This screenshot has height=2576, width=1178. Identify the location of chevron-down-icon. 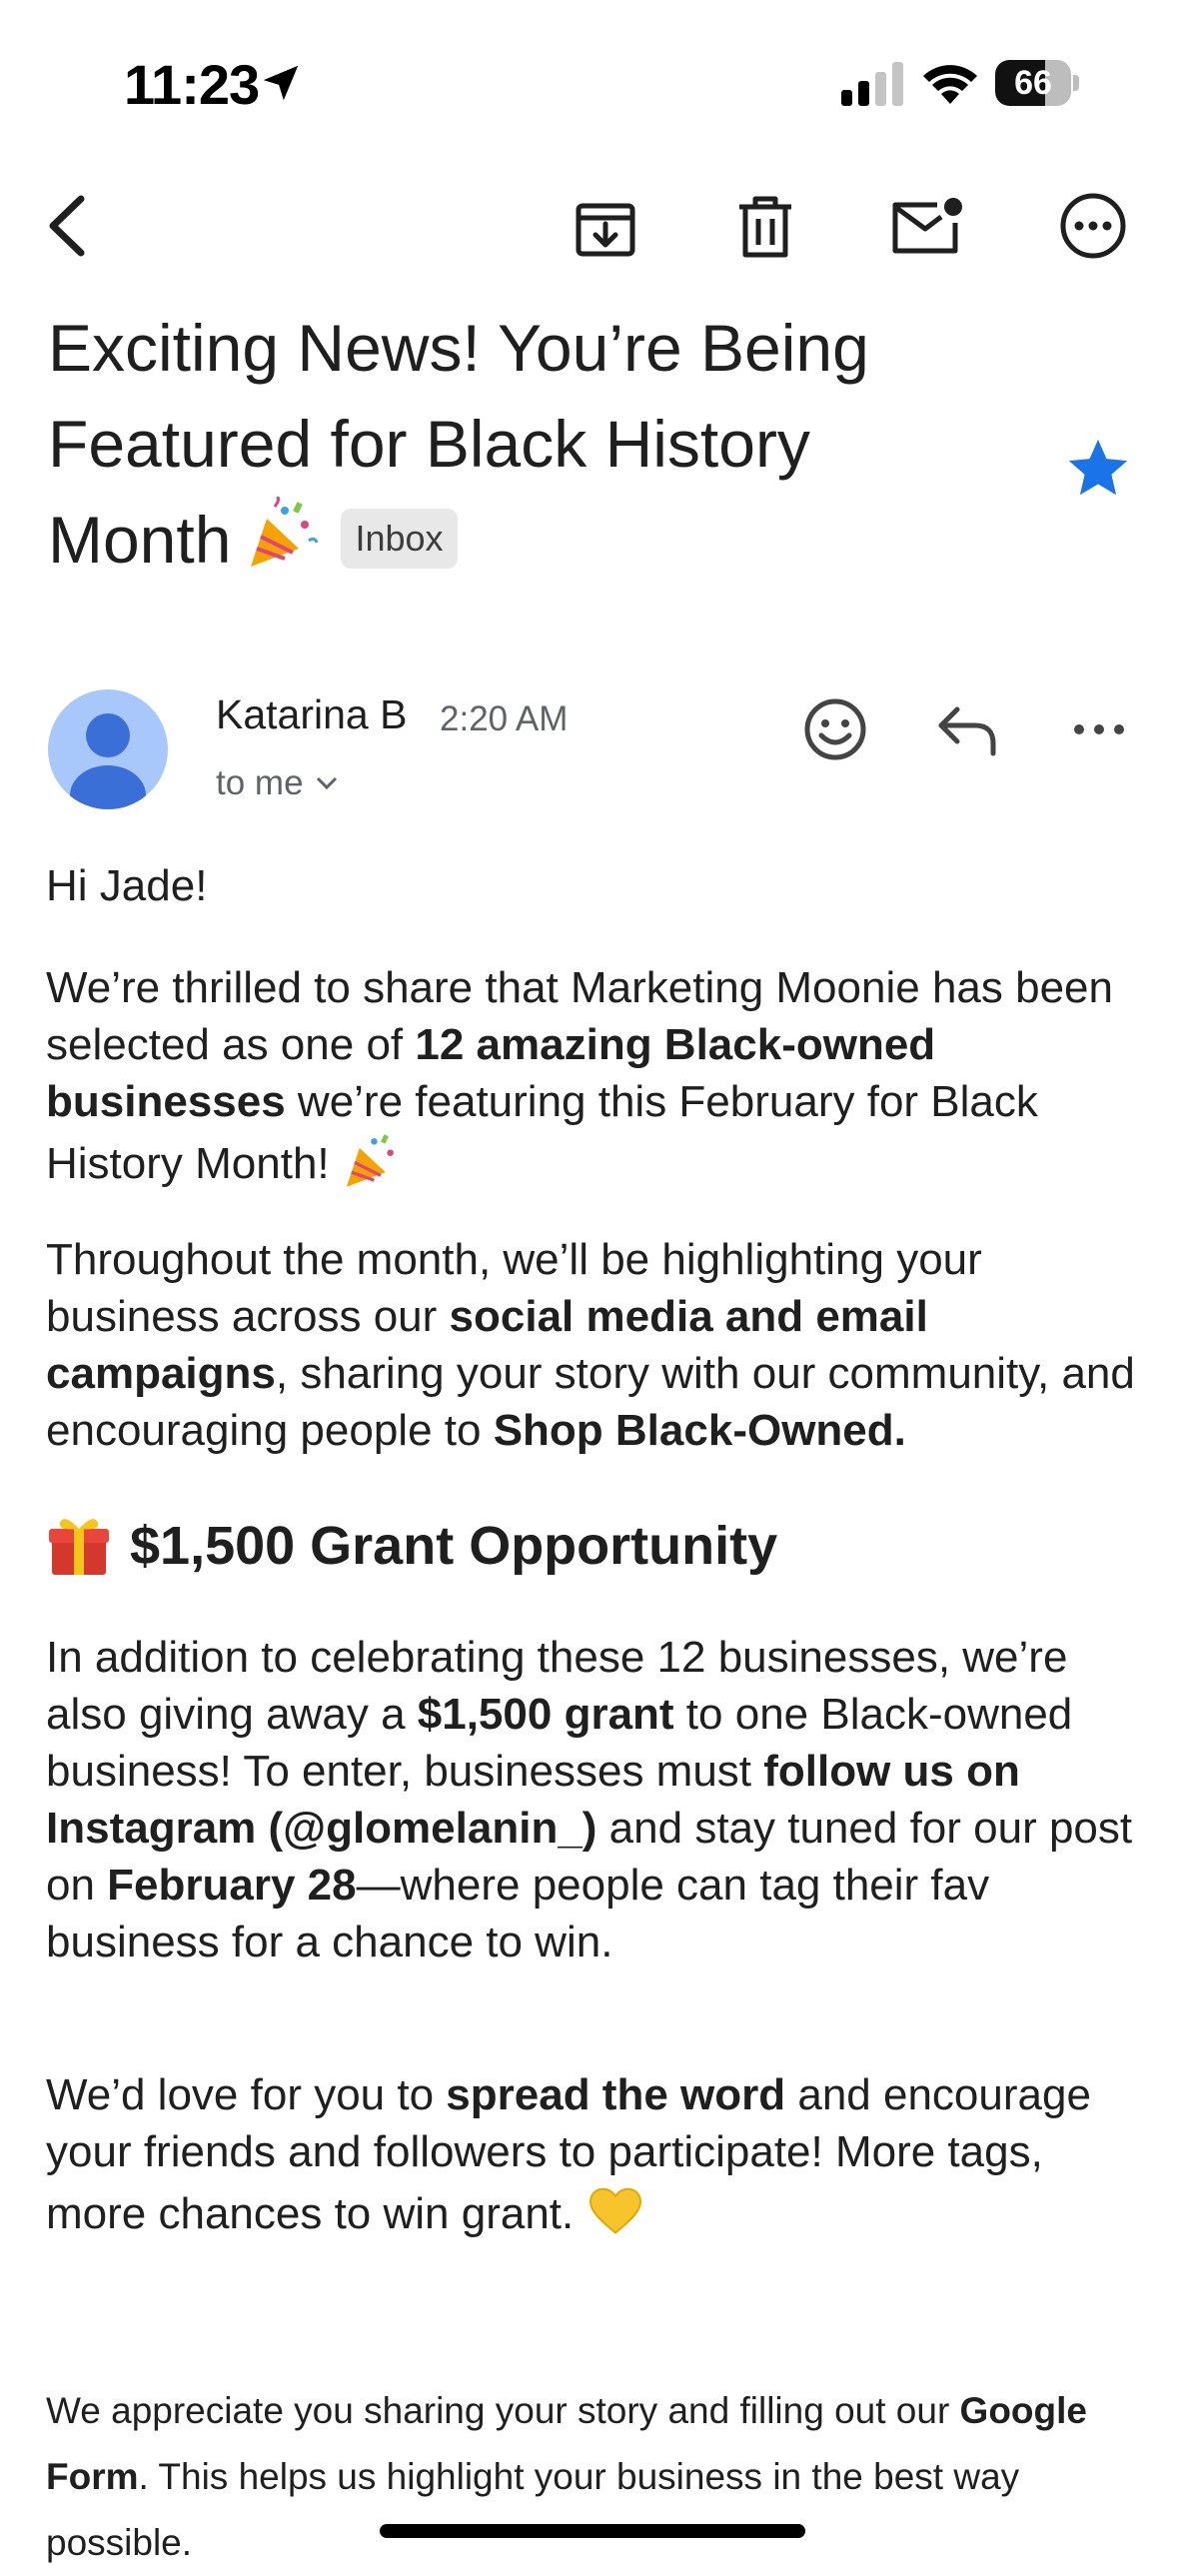
(326, 783).